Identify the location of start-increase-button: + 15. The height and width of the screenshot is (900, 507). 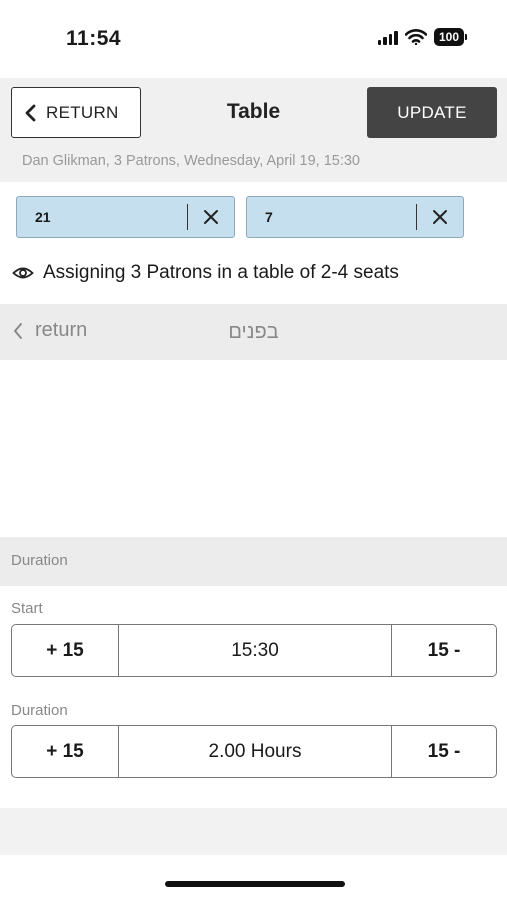
(65, 650).